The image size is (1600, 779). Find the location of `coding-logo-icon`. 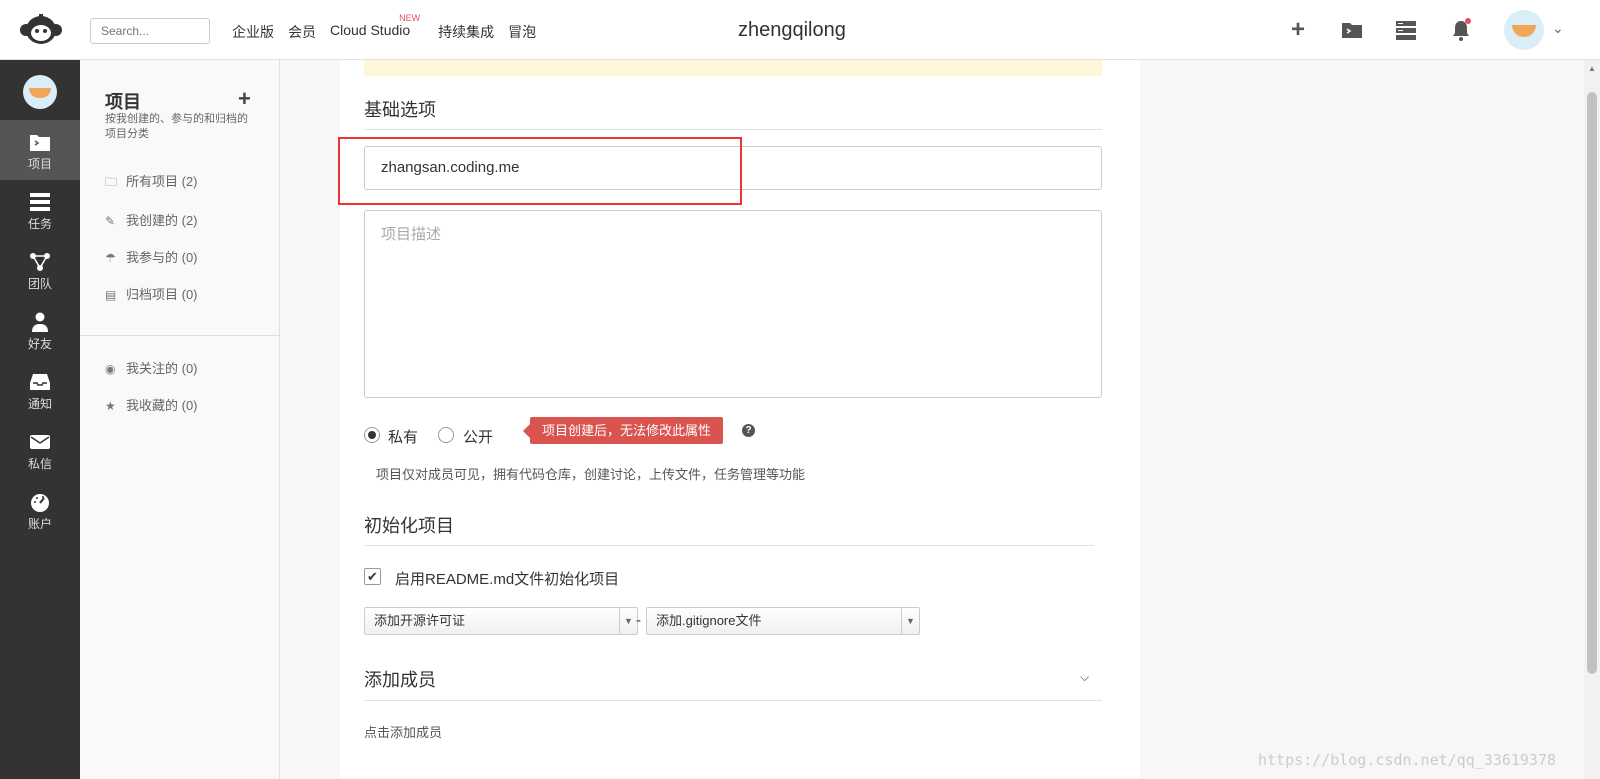

coding-logo-icon is located at coordinates (41, 30).